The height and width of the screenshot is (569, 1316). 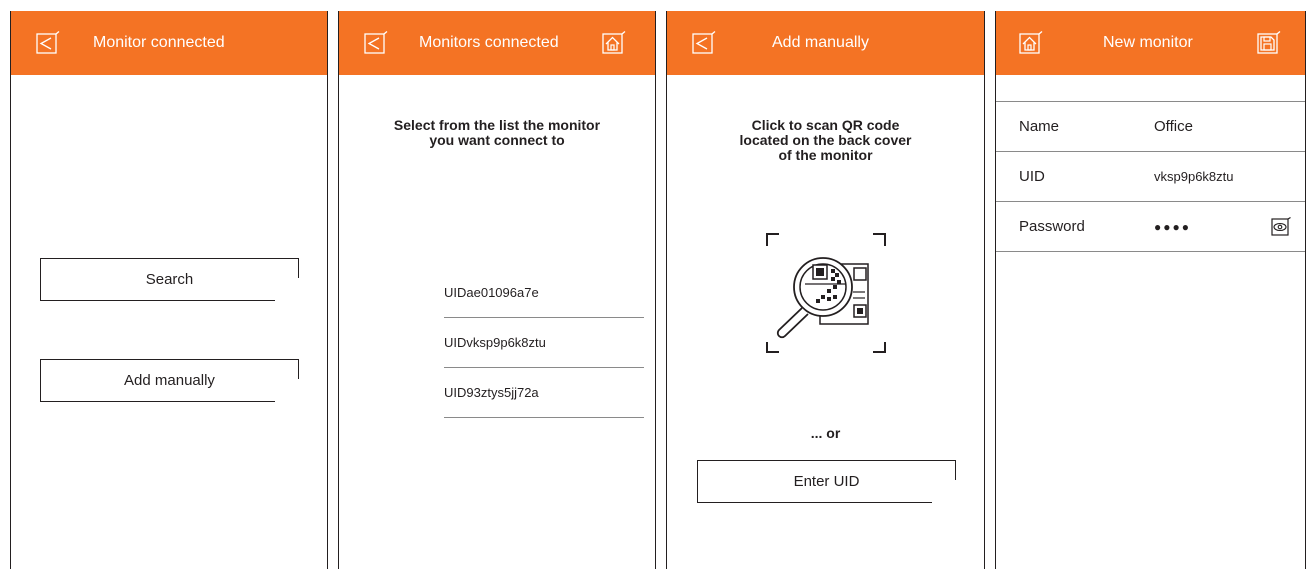 What do you see at coordinates (489, 42) in the screenshot?
I see `page-title: Monitors connected` at bounding box center [489, 42].